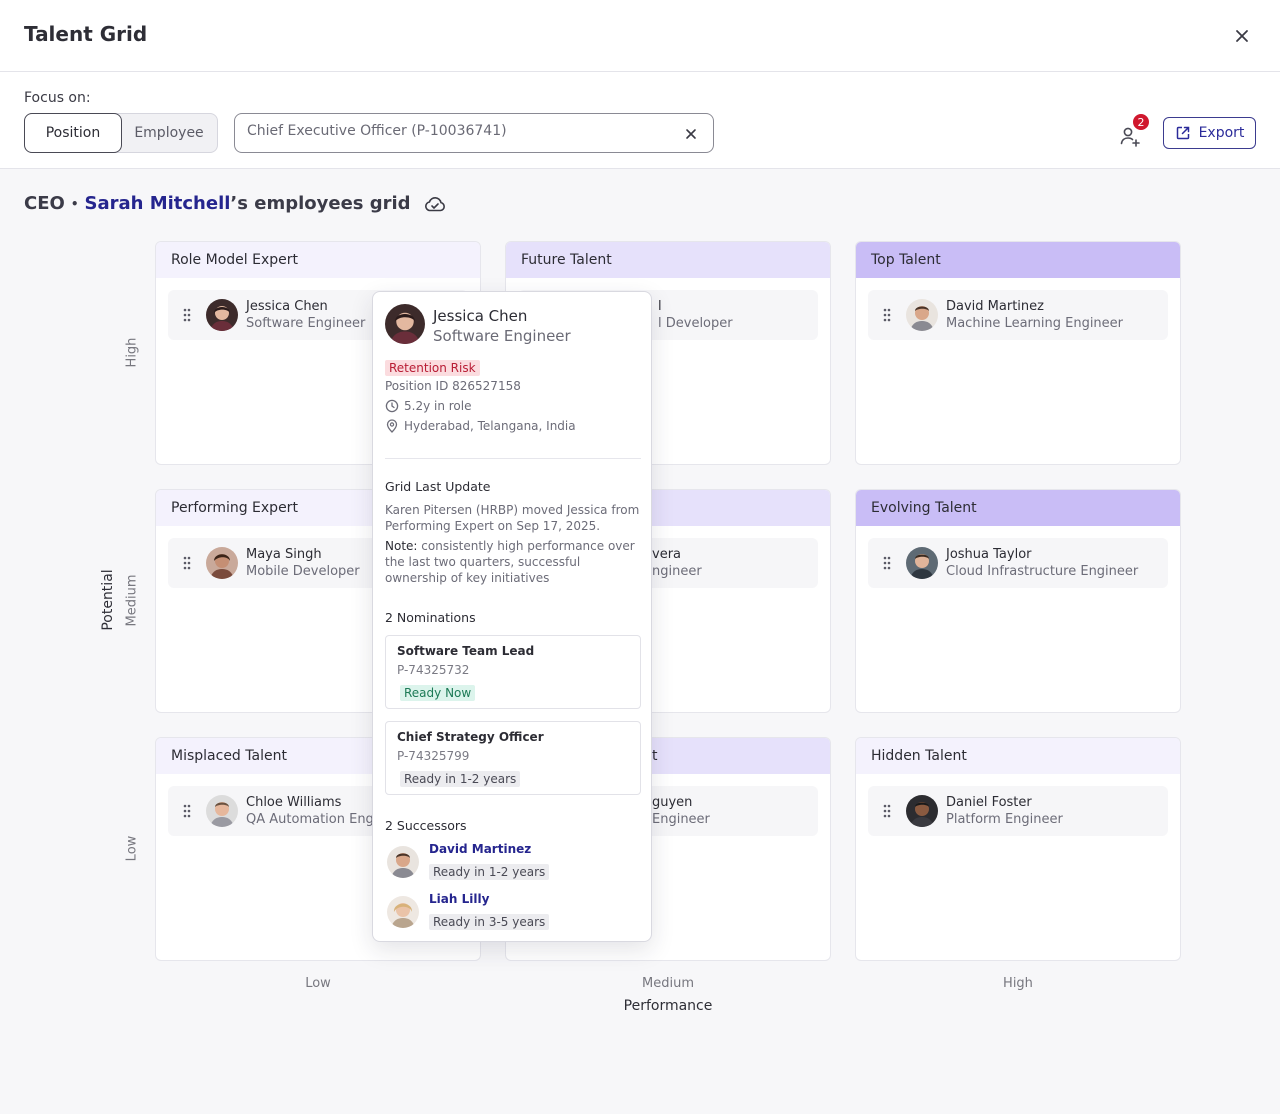  Describe the element at coordinates (306, 323) in the screenshot. I see `employee-role: Software Engineer` at that location.